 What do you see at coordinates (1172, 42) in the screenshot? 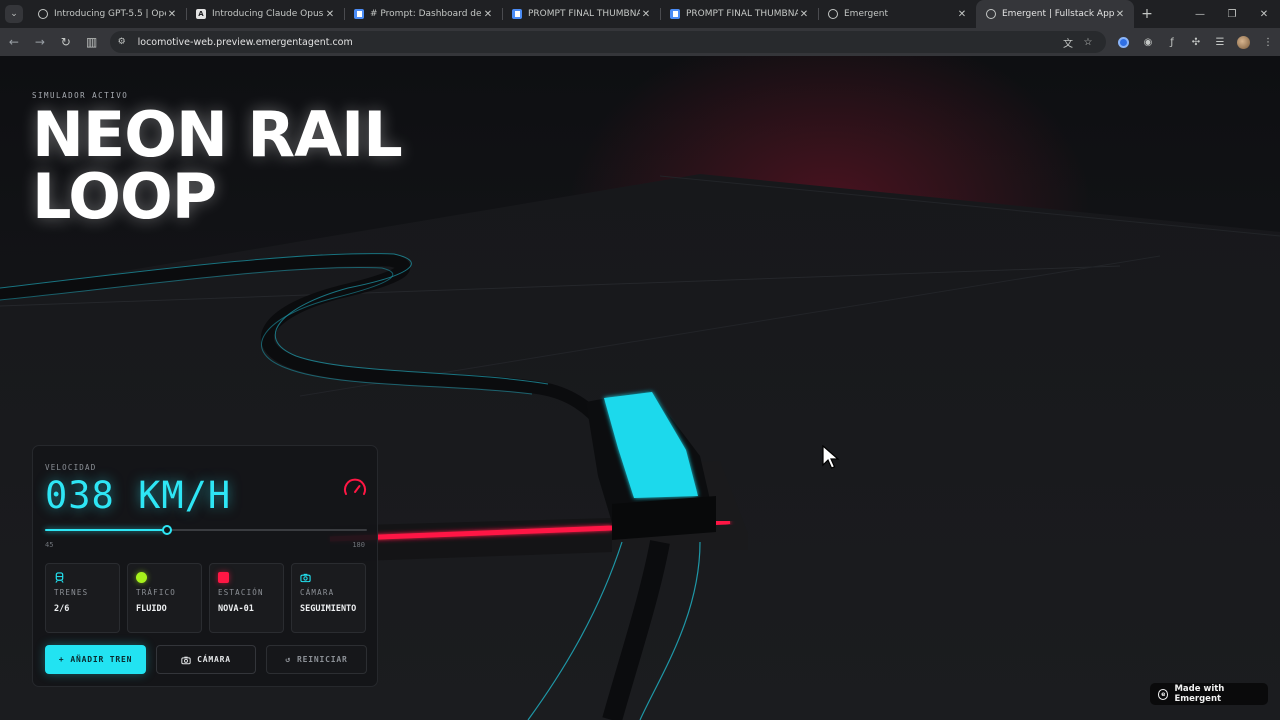
I see `script-extension-icon: ƒ` at bounding box center [1172, 42].